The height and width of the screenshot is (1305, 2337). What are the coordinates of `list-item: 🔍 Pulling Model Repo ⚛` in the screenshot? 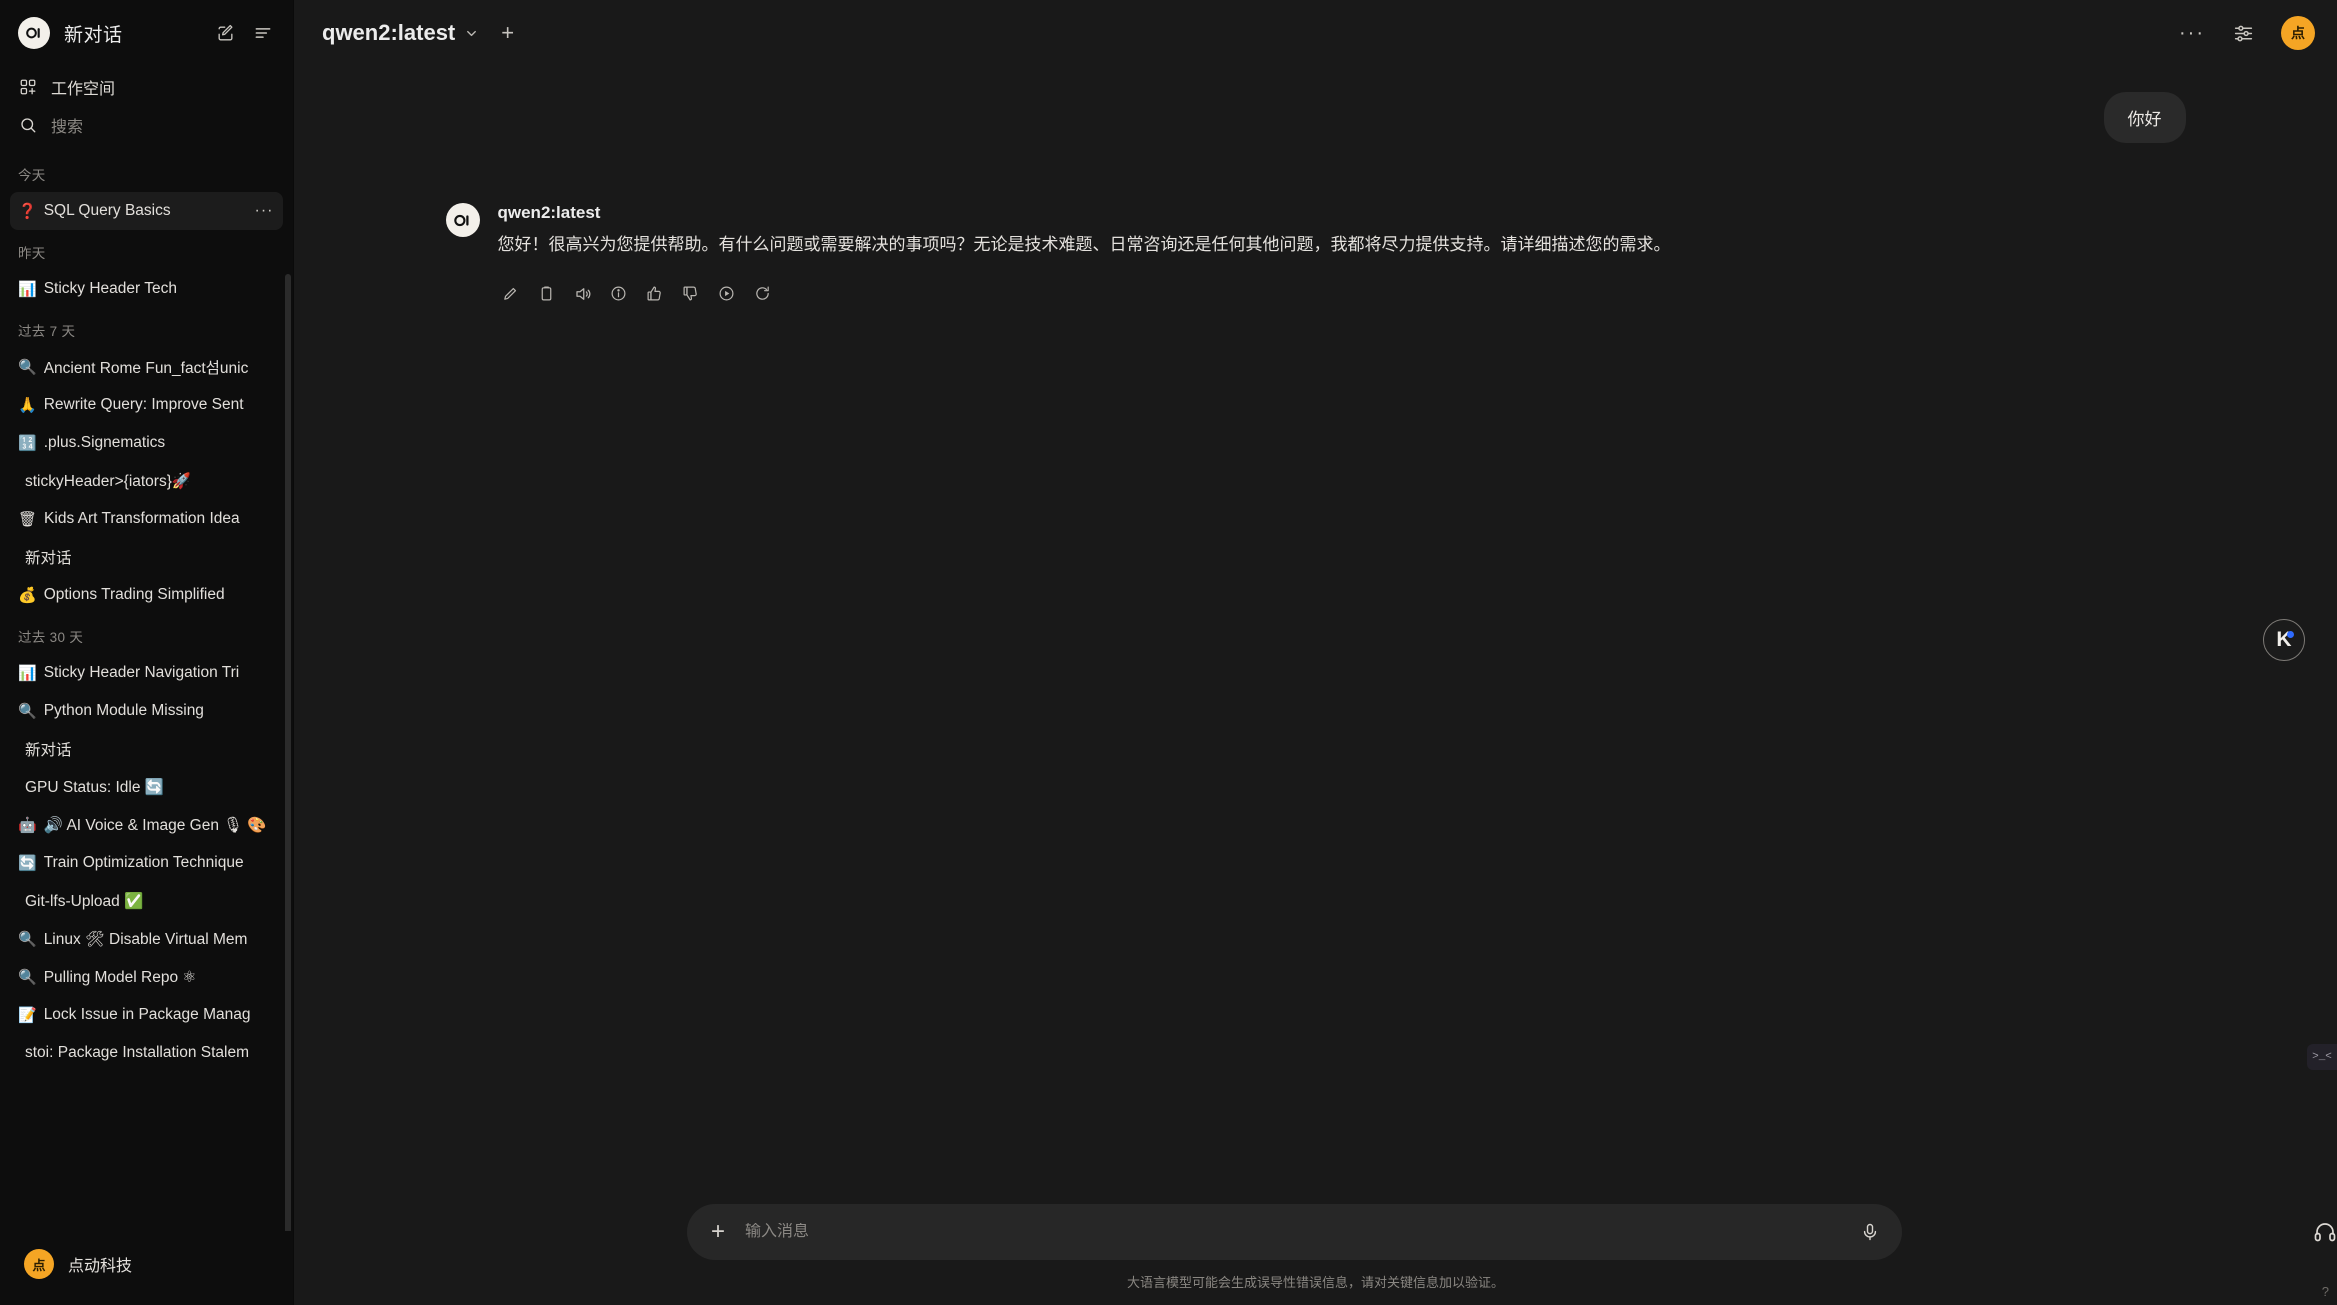 It's located at (146, 977).